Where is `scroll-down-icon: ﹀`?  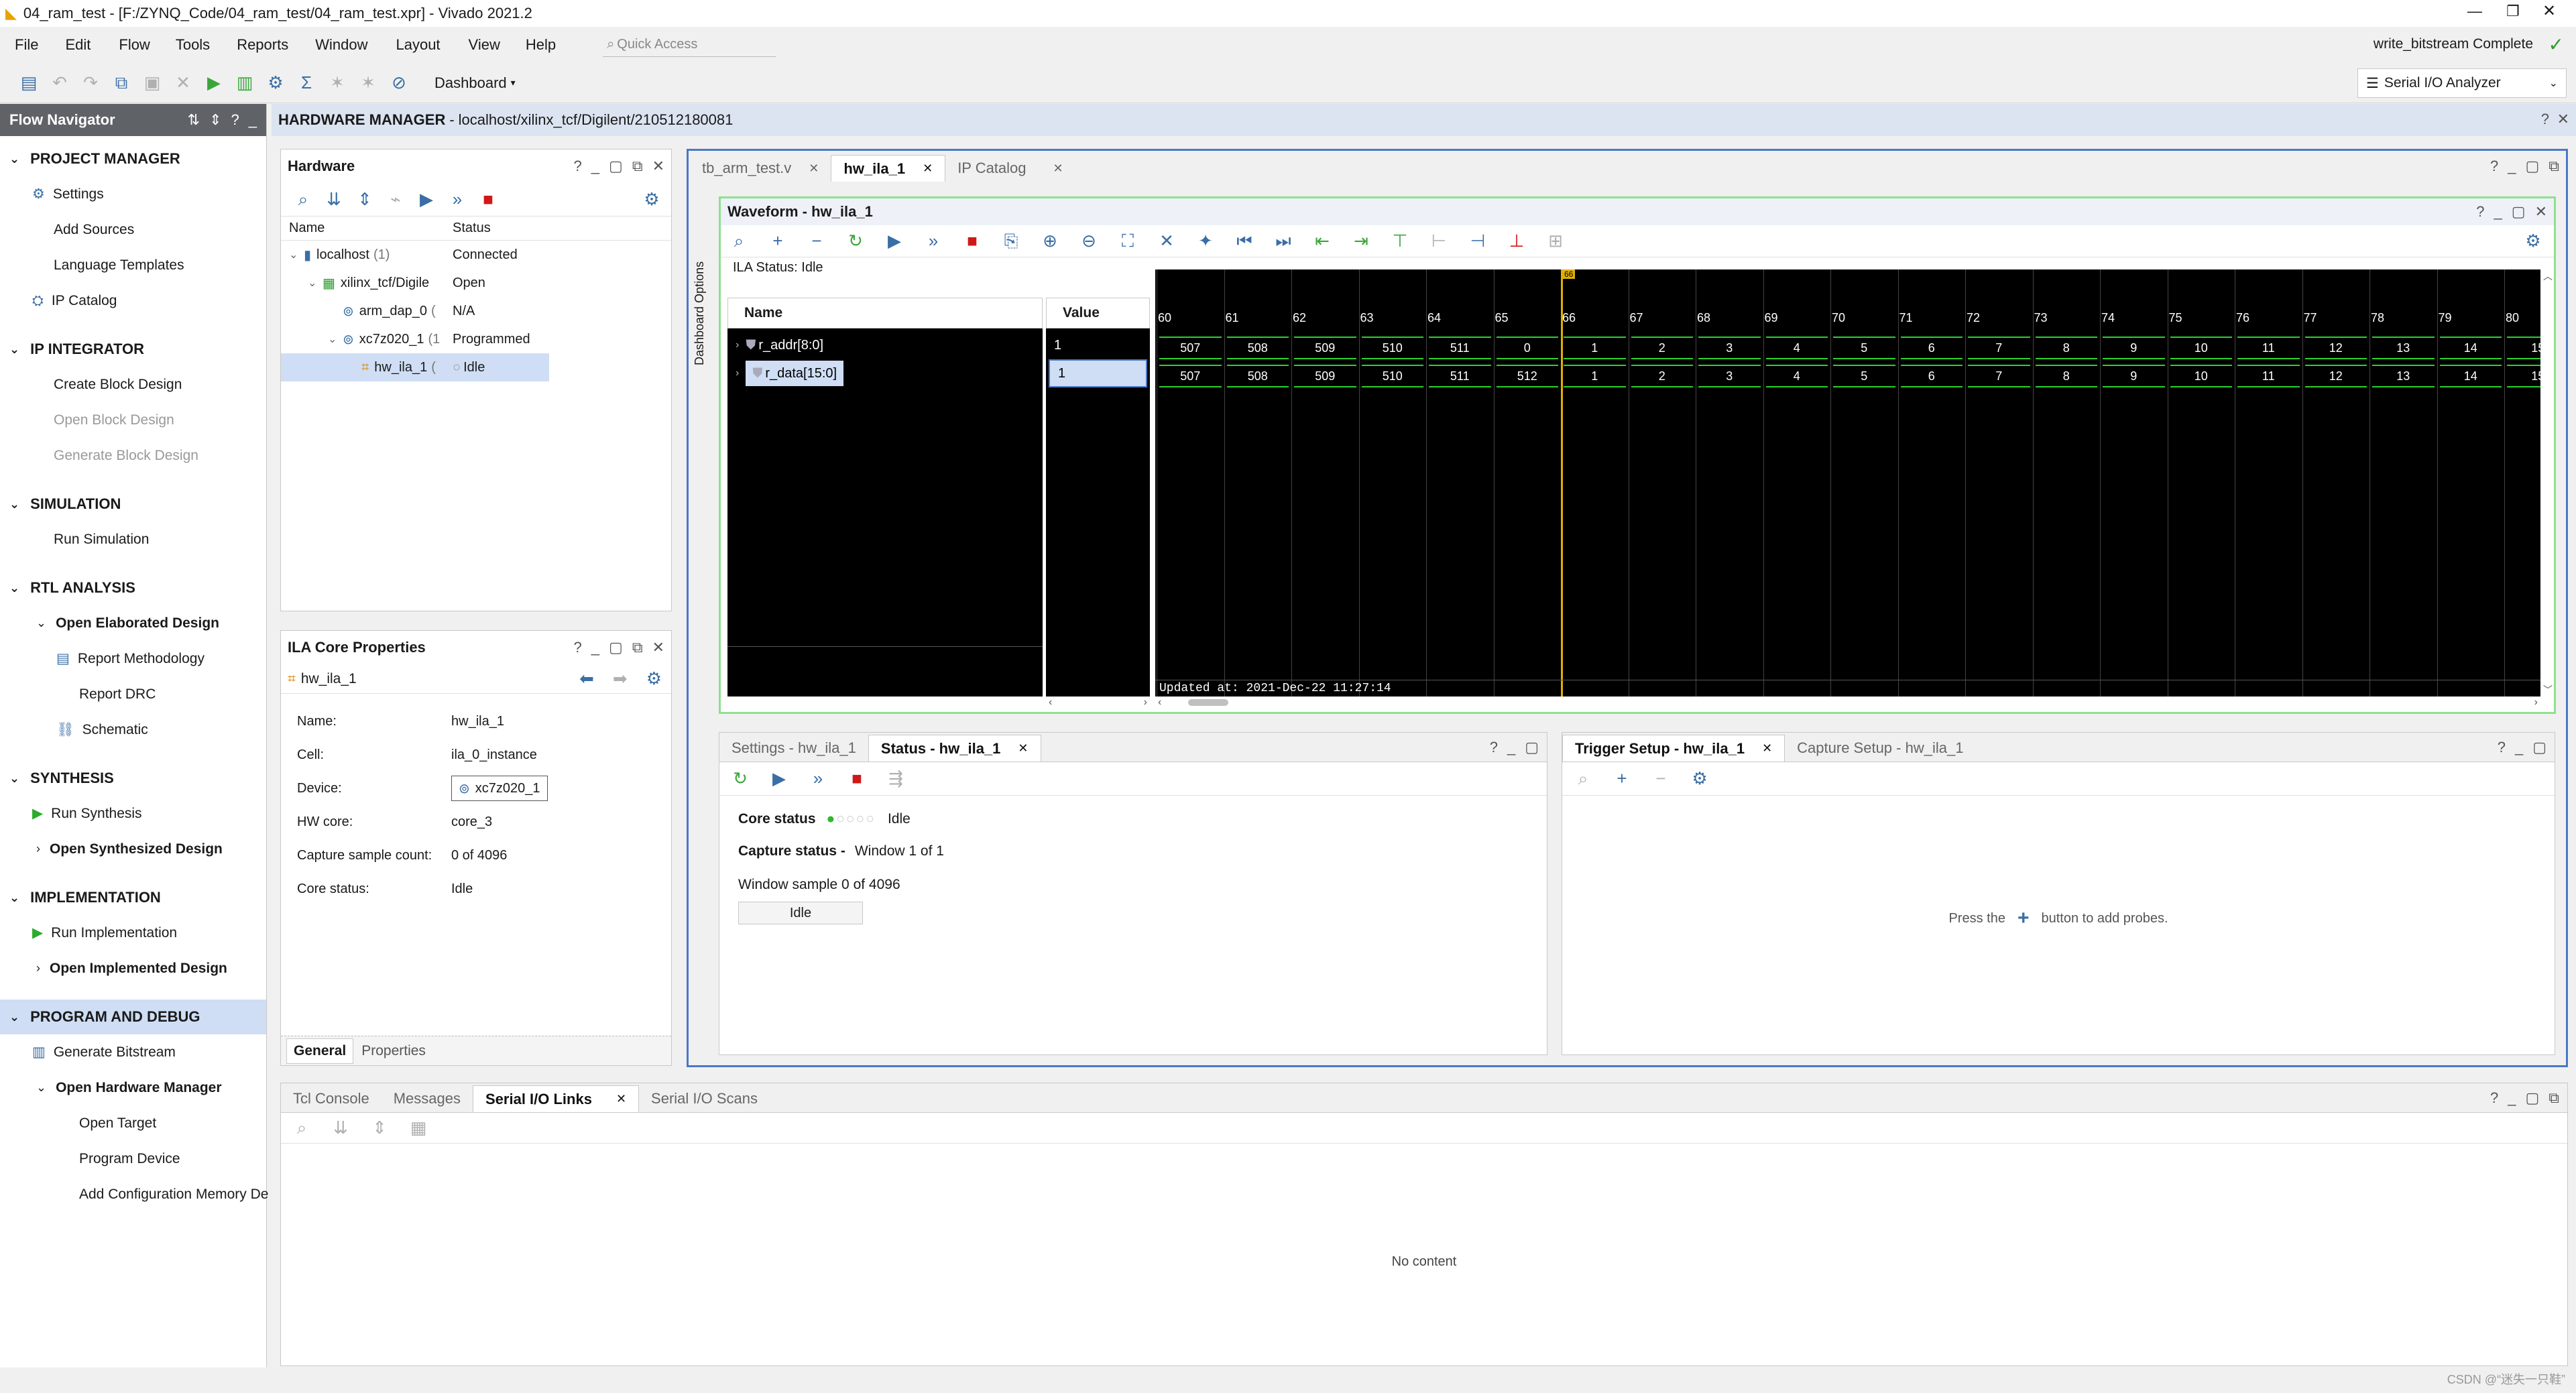 scroll-down-icon: ﹀ is located at coordinates (2548, 689).